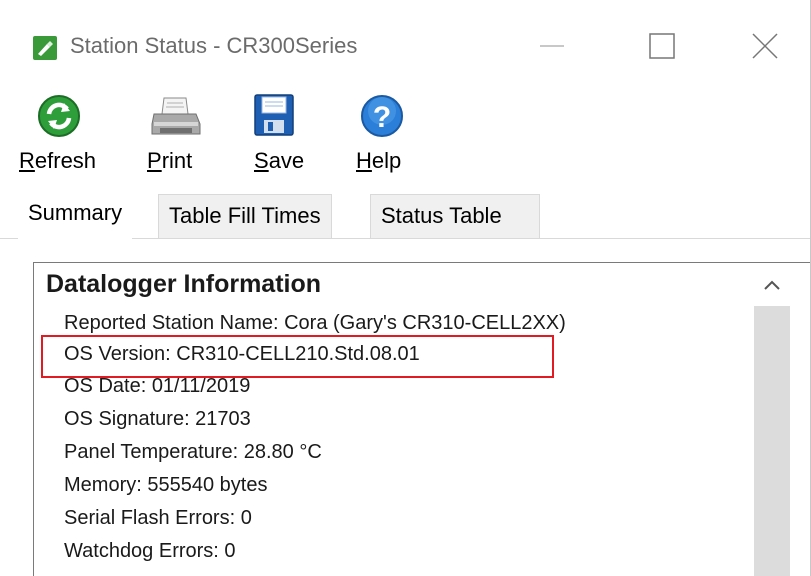 The image size is (811, 576). I want to click on vertical-scrollbar, so click(772, 441).